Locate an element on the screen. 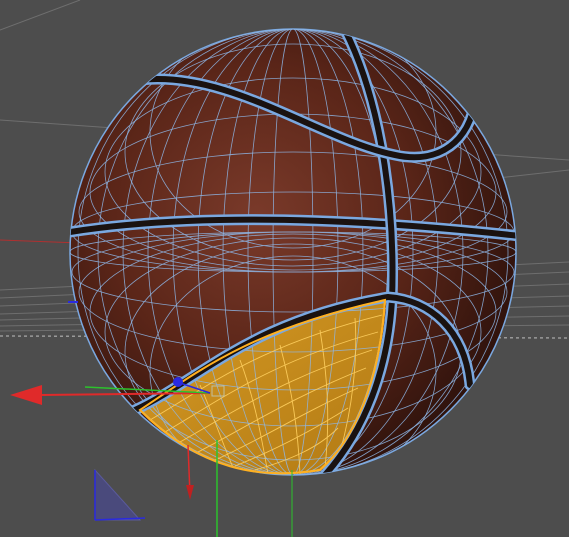 The image size is (569, 537). x-axis-world-line is located at coordinates (40, 241).